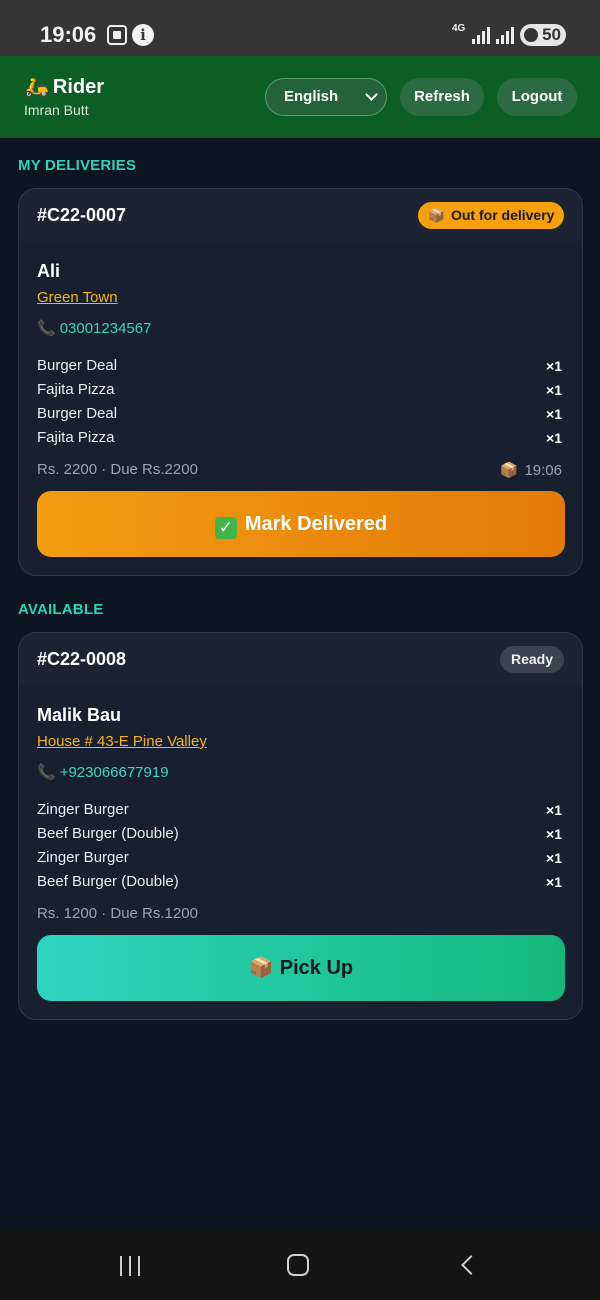 This screenshot has height=1300, width=600. Describe the element at coordinates (49, 271) in the screenshot. I see `customer-name: Ali` at that location.